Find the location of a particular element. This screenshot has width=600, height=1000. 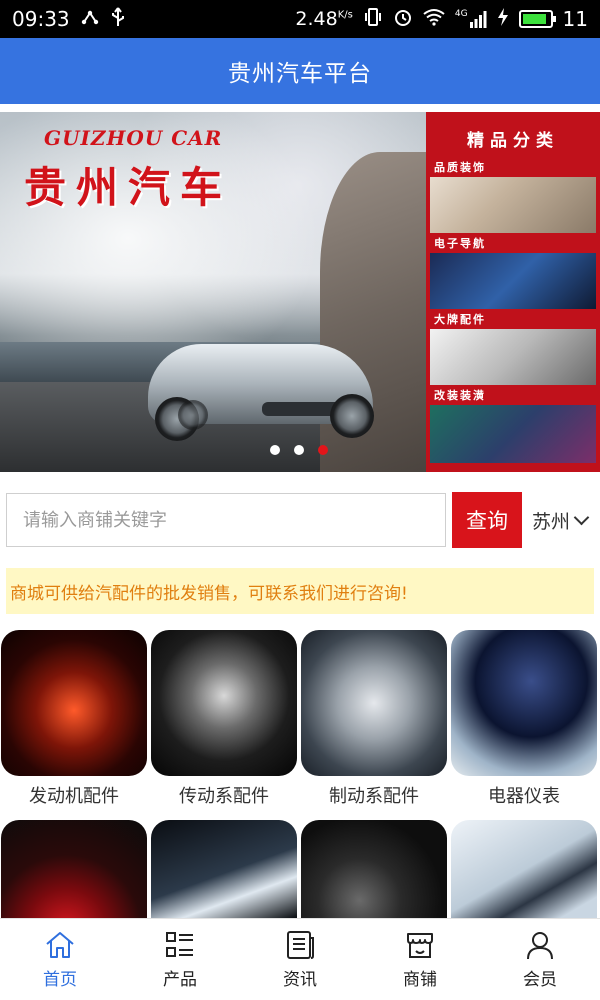

signal-icon: 4G is located at coordinates (471, 19).